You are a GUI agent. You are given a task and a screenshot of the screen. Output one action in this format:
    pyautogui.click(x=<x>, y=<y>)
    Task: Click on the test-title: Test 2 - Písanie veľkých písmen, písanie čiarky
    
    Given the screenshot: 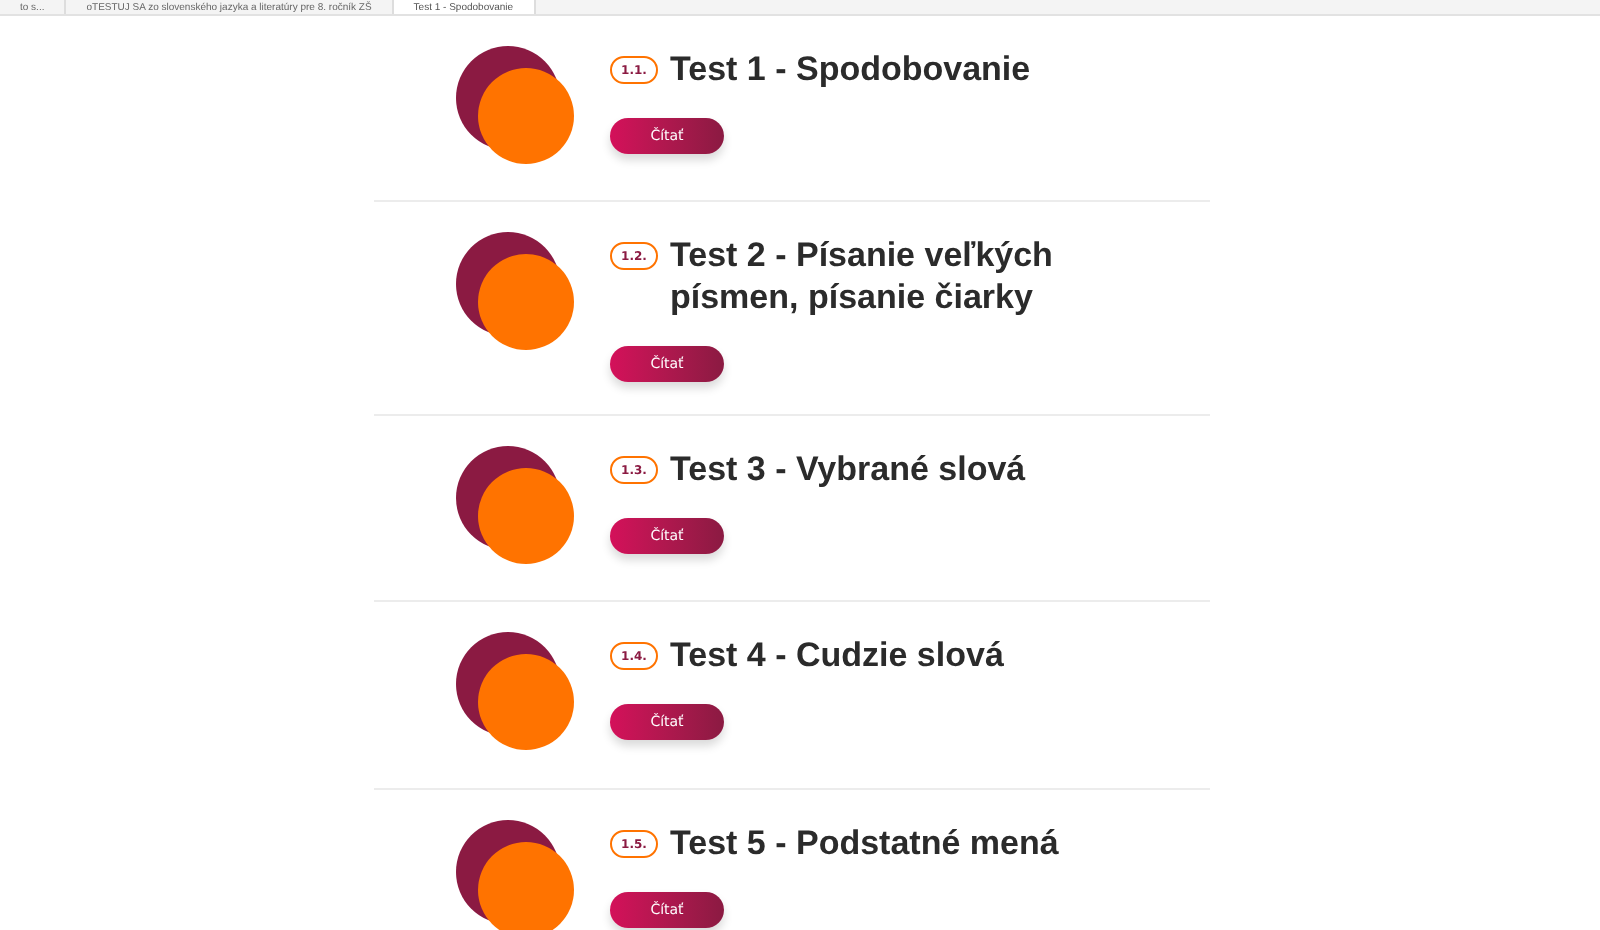 What is the action you would take?
    pyautogui.click(x=862, y=276)
    